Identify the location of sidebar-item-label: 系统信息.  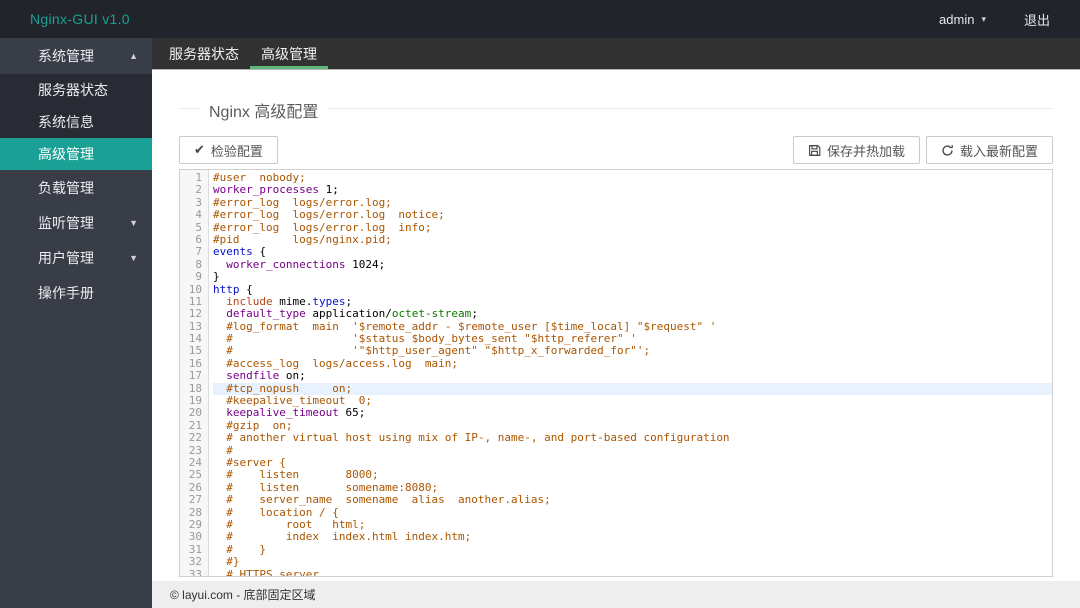
(66, 122).